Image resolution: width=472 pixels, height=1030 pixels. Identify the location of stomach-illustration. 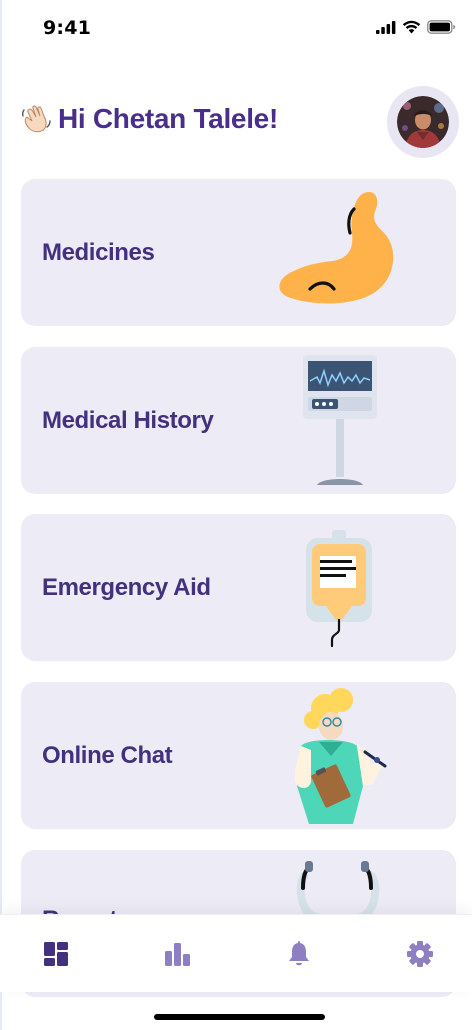
(336, 247).